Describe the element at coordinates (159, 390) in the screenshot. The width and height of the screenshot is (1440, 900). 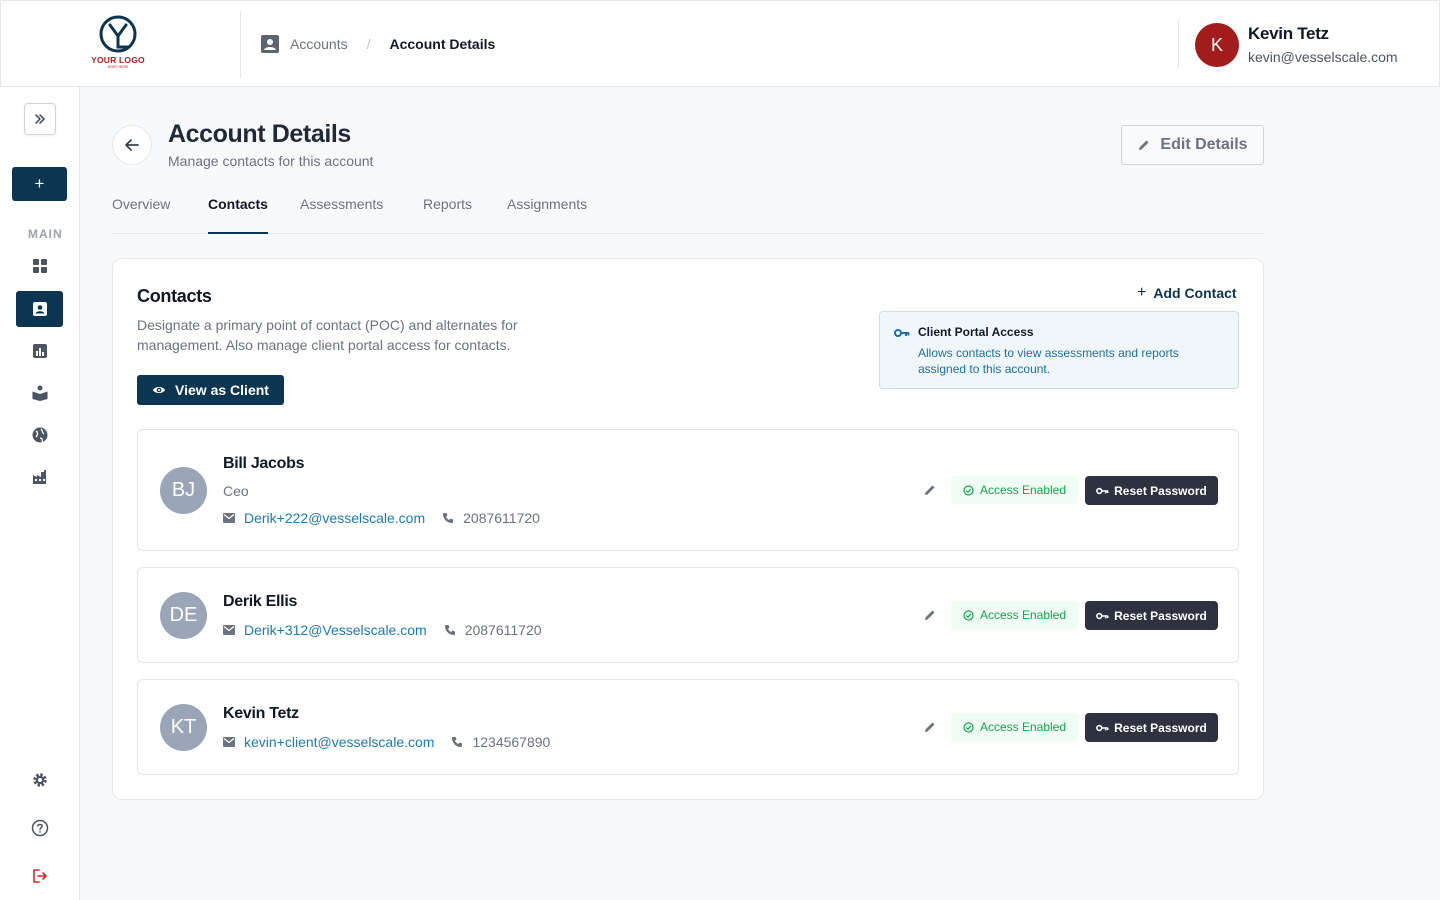
I see `eye-icon` at that location.